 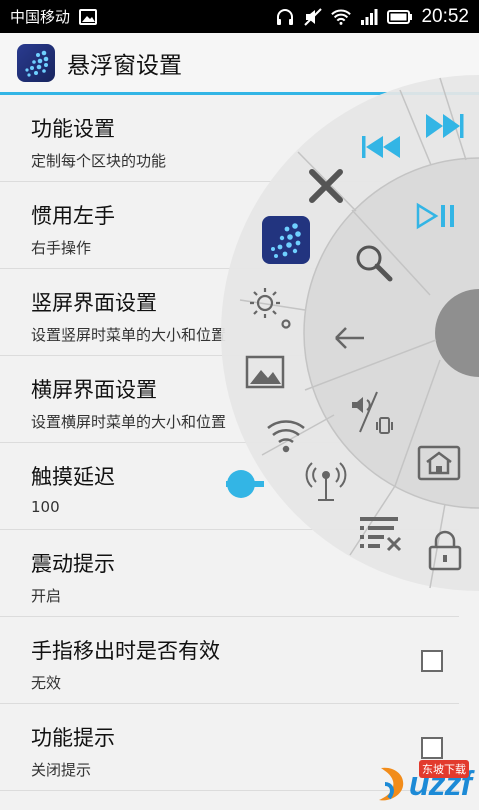 I want to click on setting-title: 手指移出时是否有效, so click(x=125, y=651).